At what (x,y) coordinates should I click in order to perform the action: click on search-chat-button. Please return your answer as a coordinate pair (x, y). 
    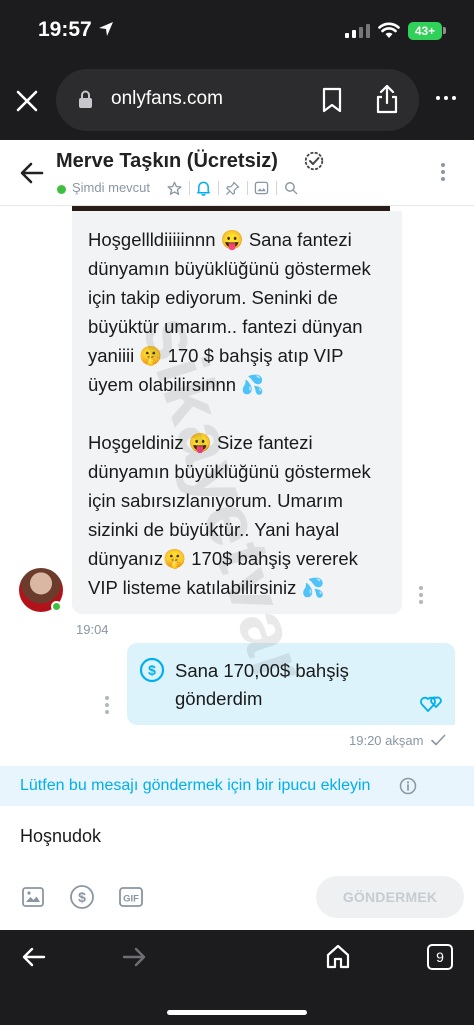
    Looking at the image, I should click on (290, 188).